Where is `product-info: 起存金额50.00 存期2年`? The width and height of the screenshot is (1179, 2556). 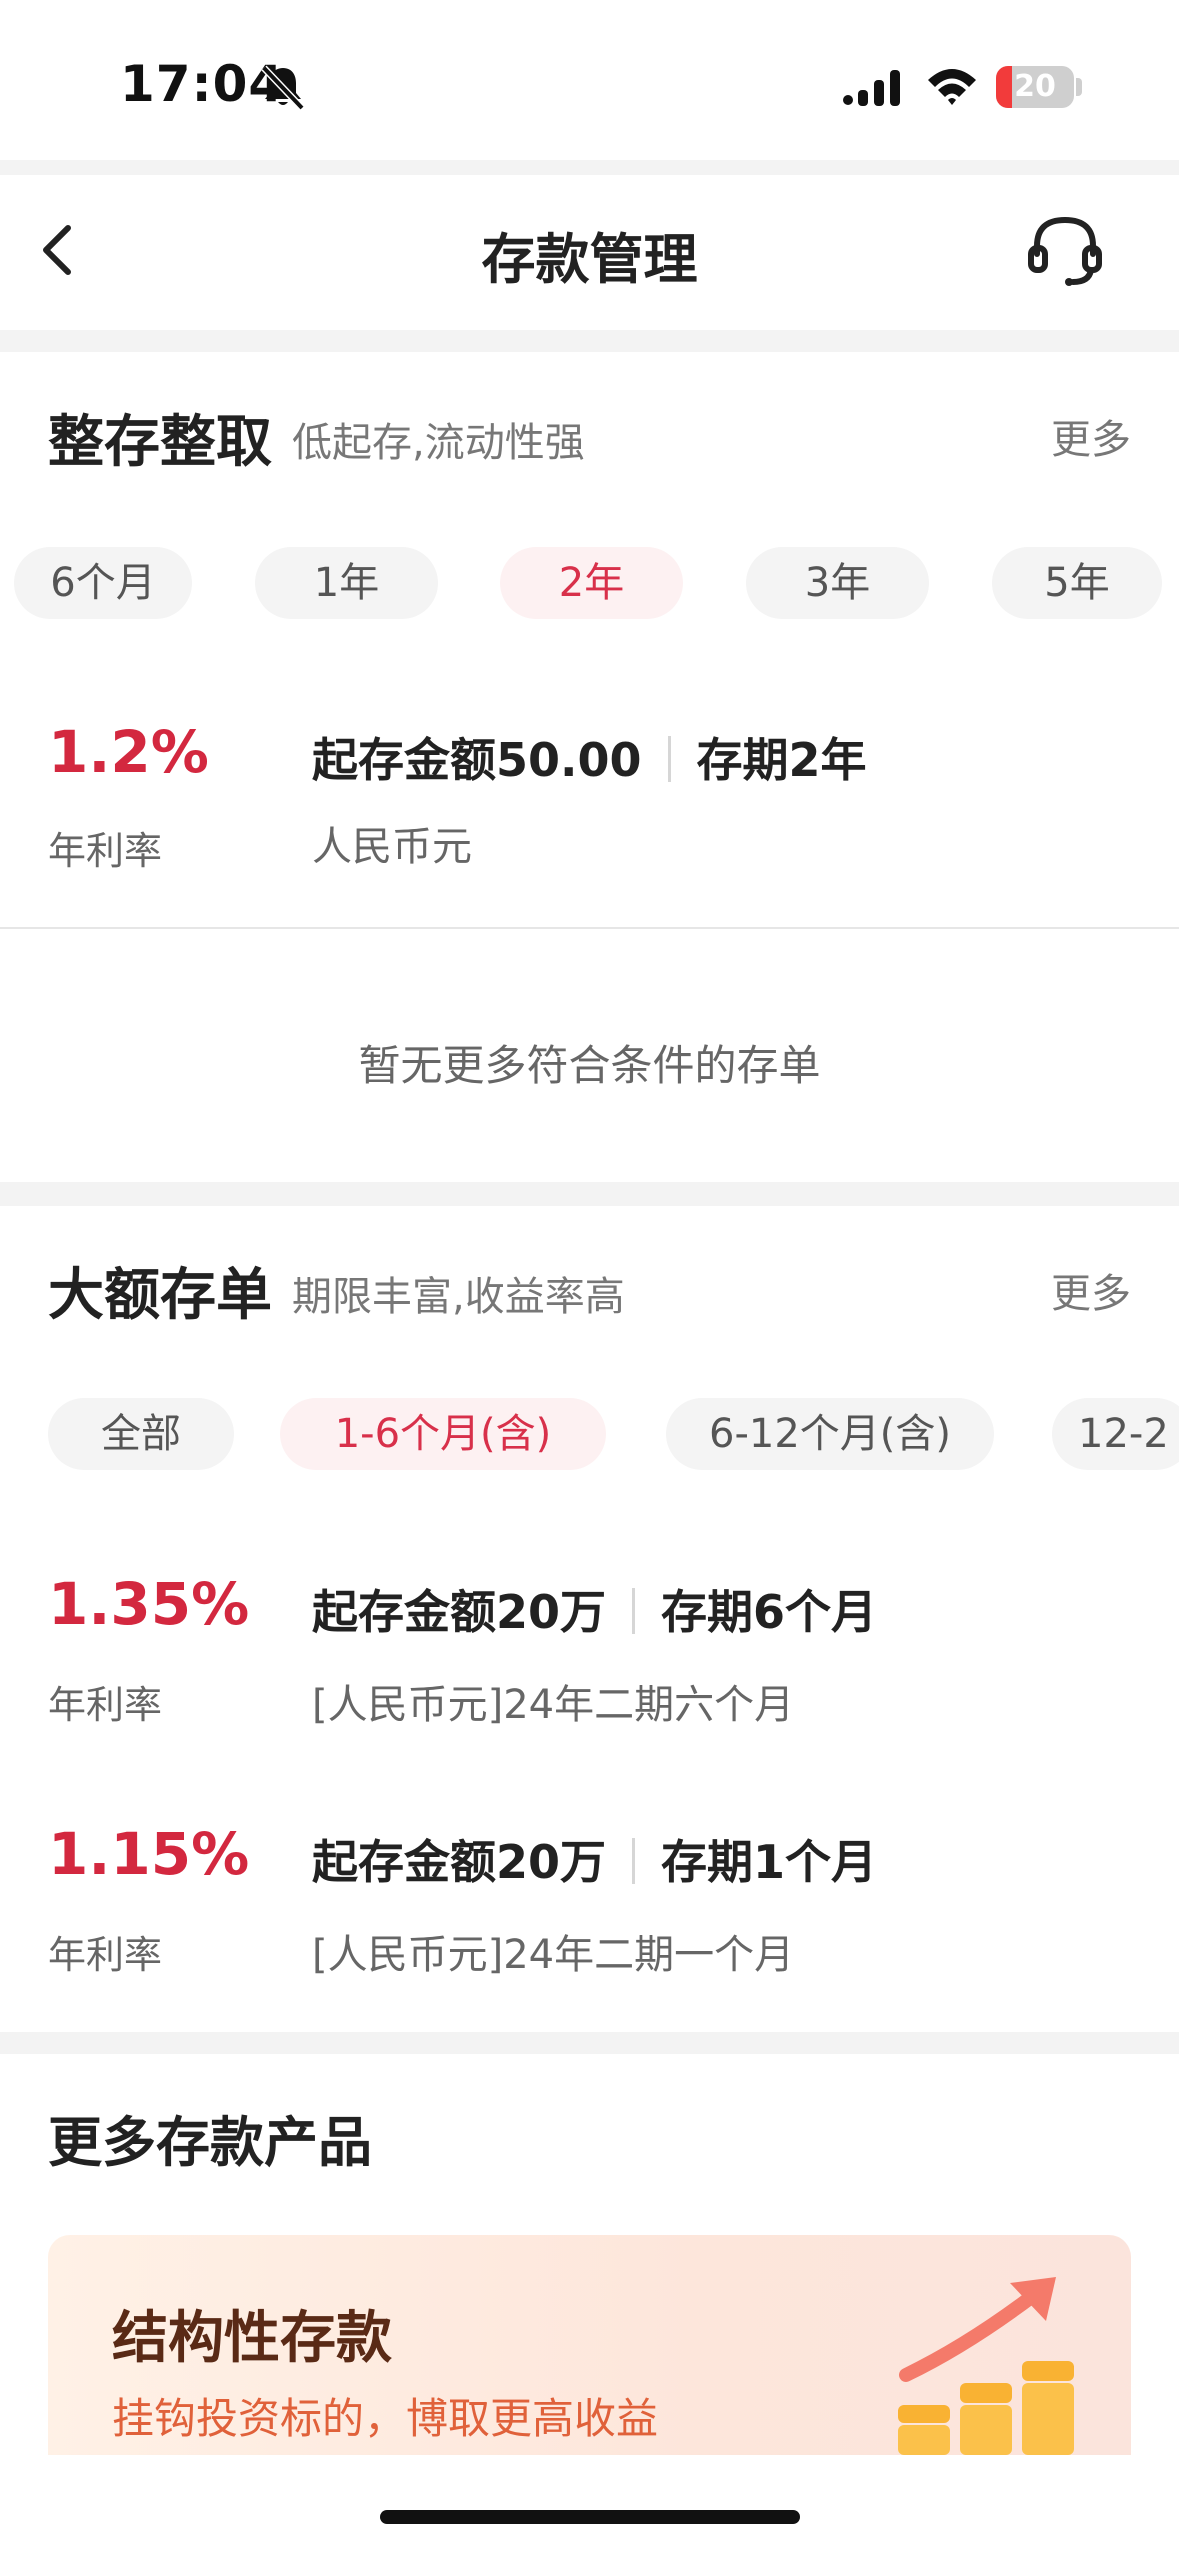 product-info: 起存金额50.00 存期2年 is located at coordinates (589, 757).